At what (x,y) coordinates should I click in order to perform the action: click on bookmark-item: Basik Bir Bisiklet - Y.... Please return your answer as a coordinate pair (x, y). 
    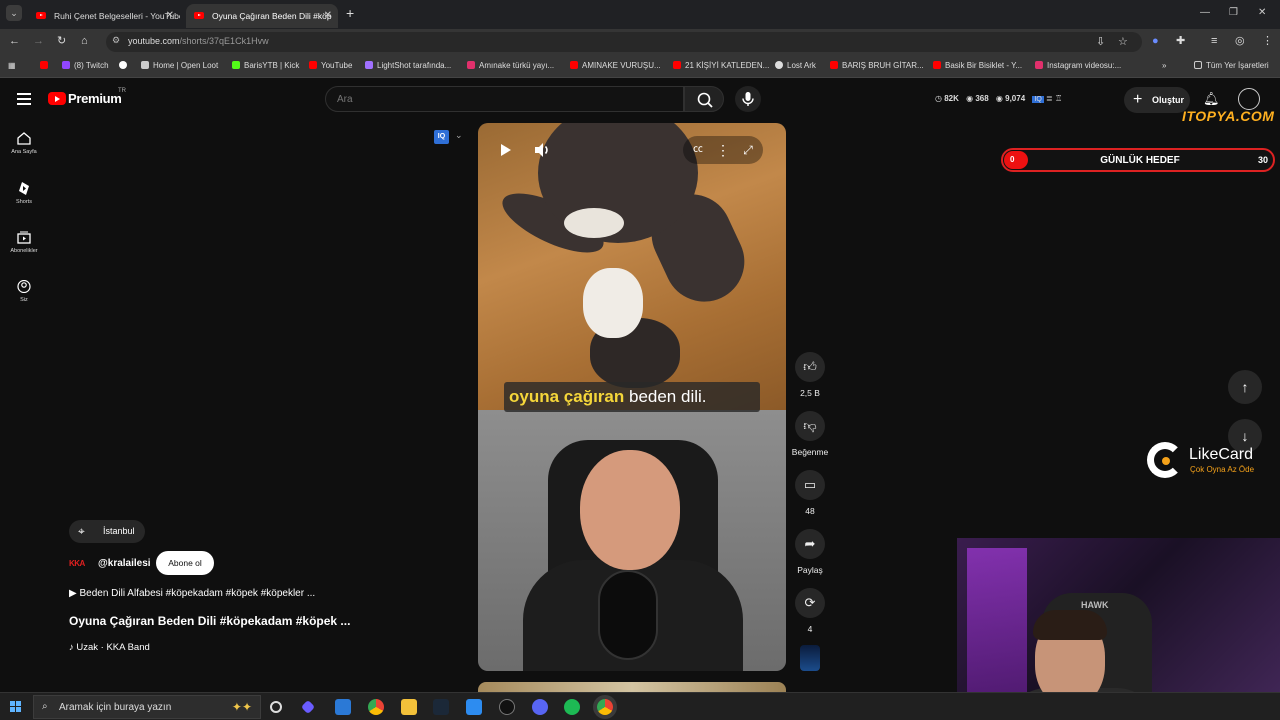
    Looking at the image, I should click on (977, 66).